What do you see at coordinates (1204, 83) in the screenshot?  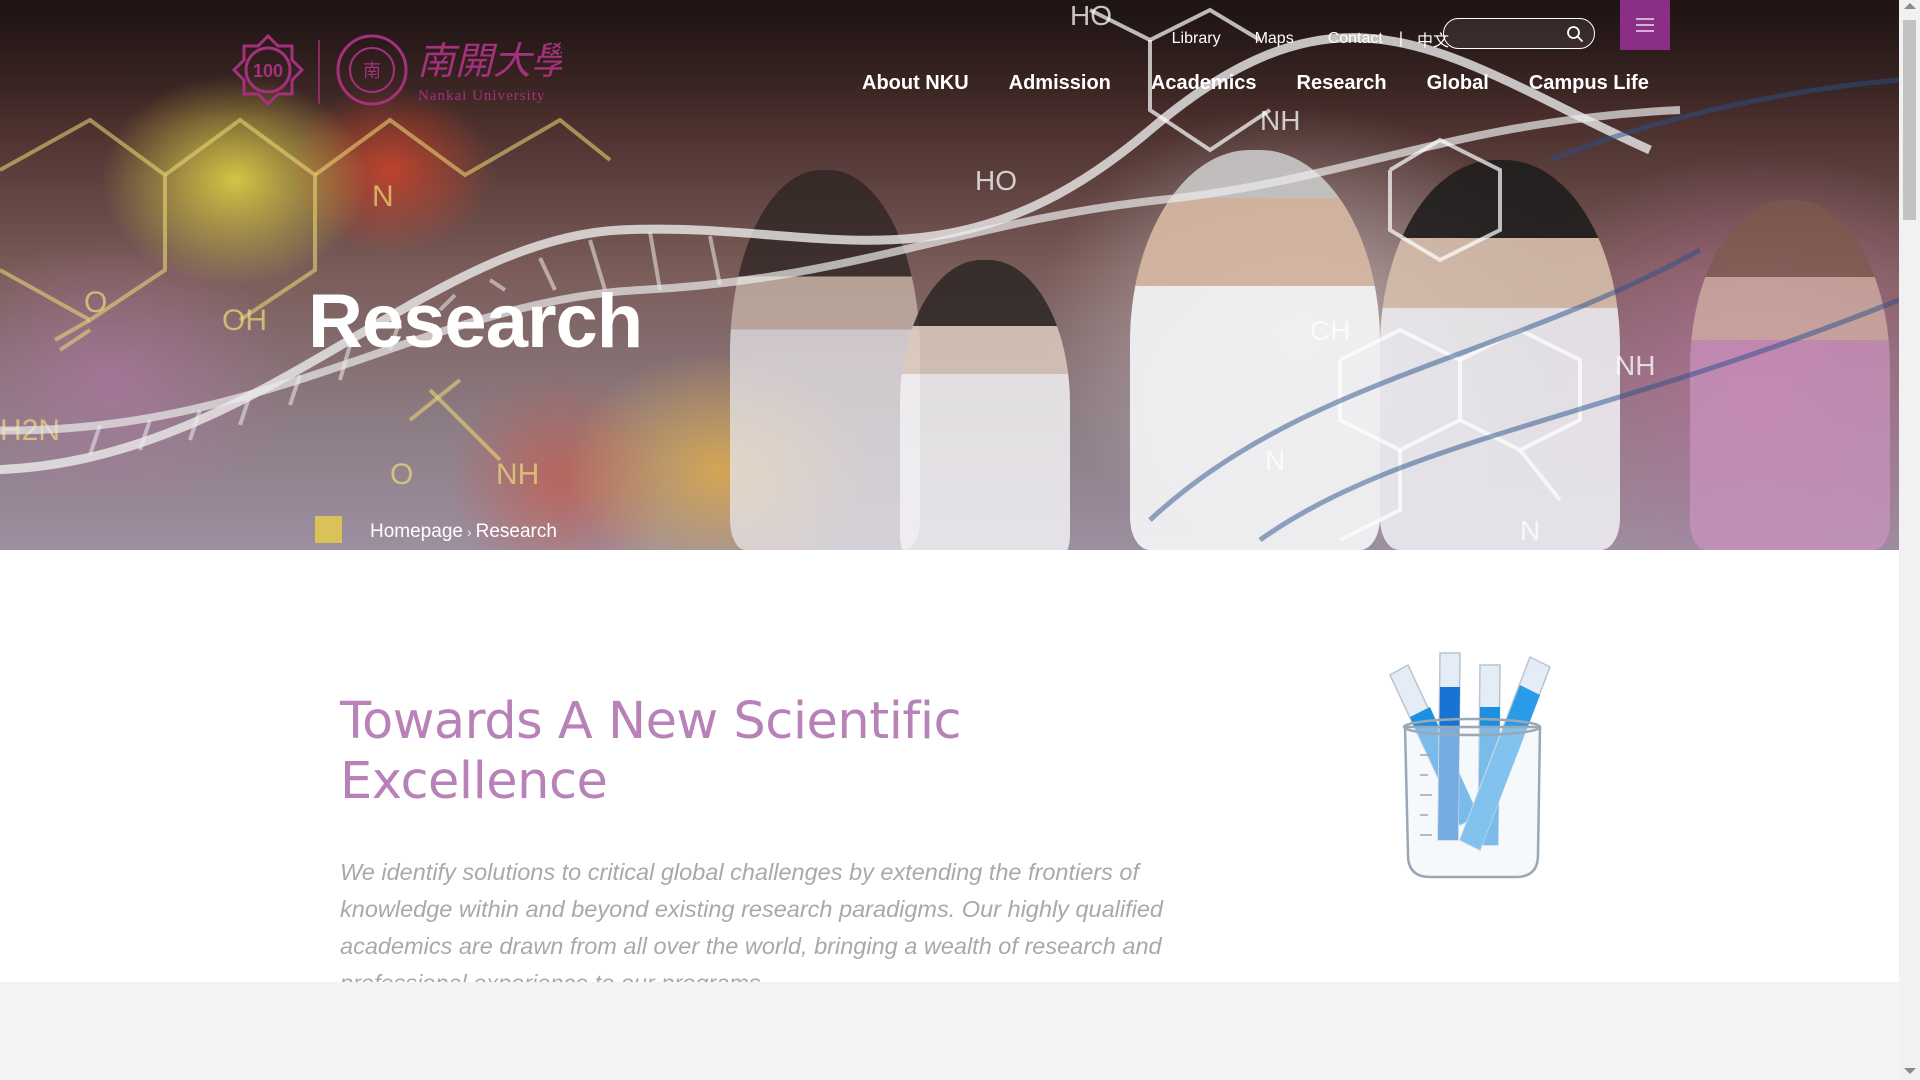 I see `nav-academics: Academics` at bounding box center [1204, 83].